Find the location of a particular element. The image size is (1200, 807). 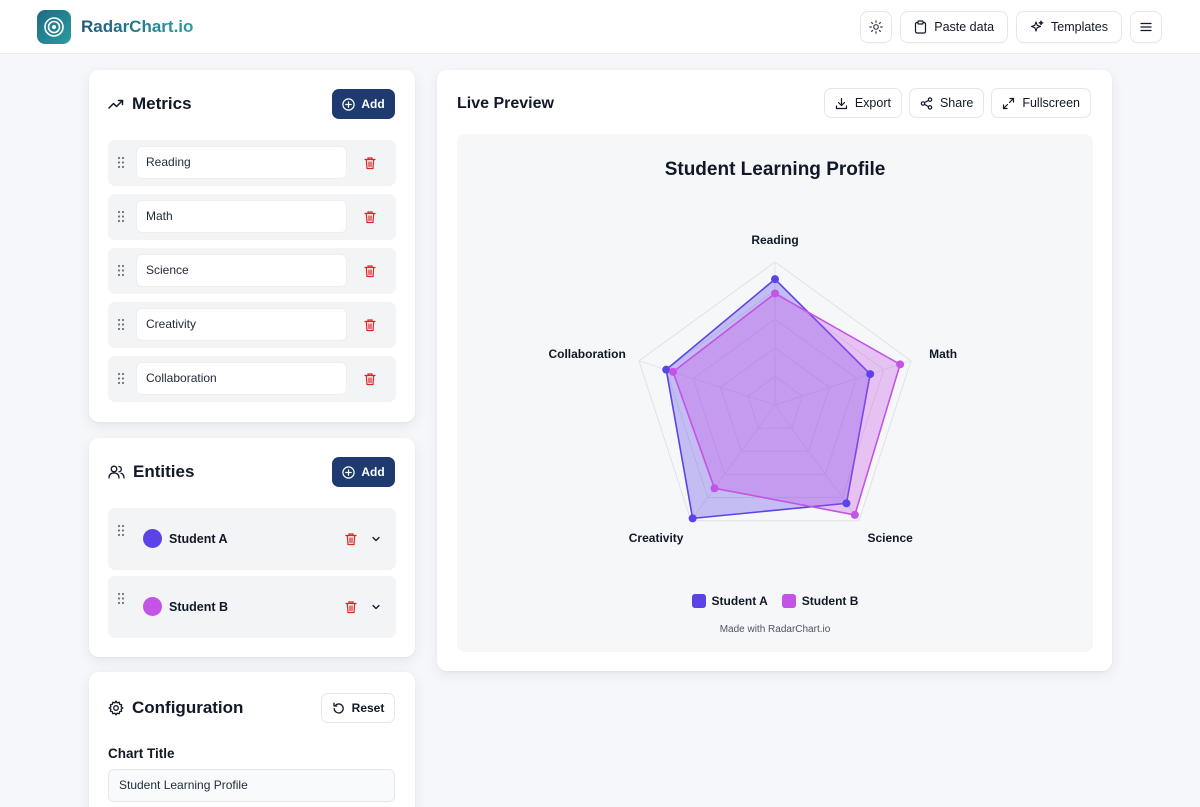

export-button: Export is located at coordinates (862, 103).